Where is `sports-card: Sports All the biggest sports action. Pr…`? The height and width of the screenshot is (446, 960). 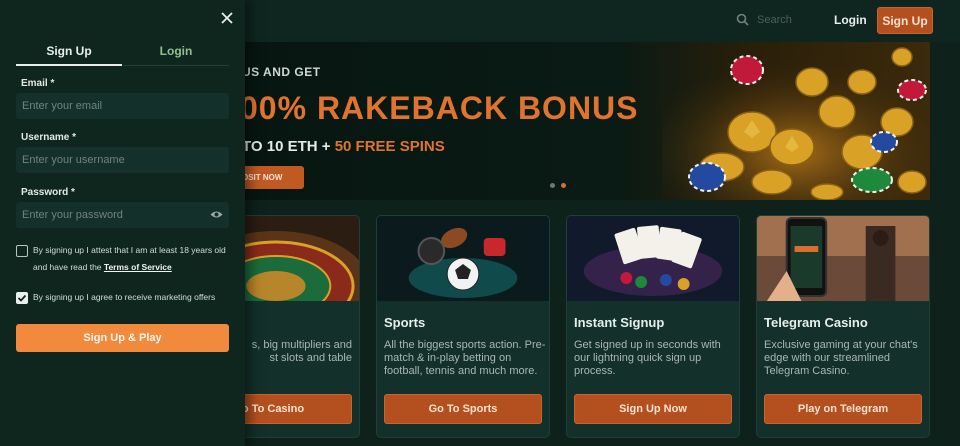
sports-card: Sports All the biggest sports action. Pr… is located at coordinates (463, 326).